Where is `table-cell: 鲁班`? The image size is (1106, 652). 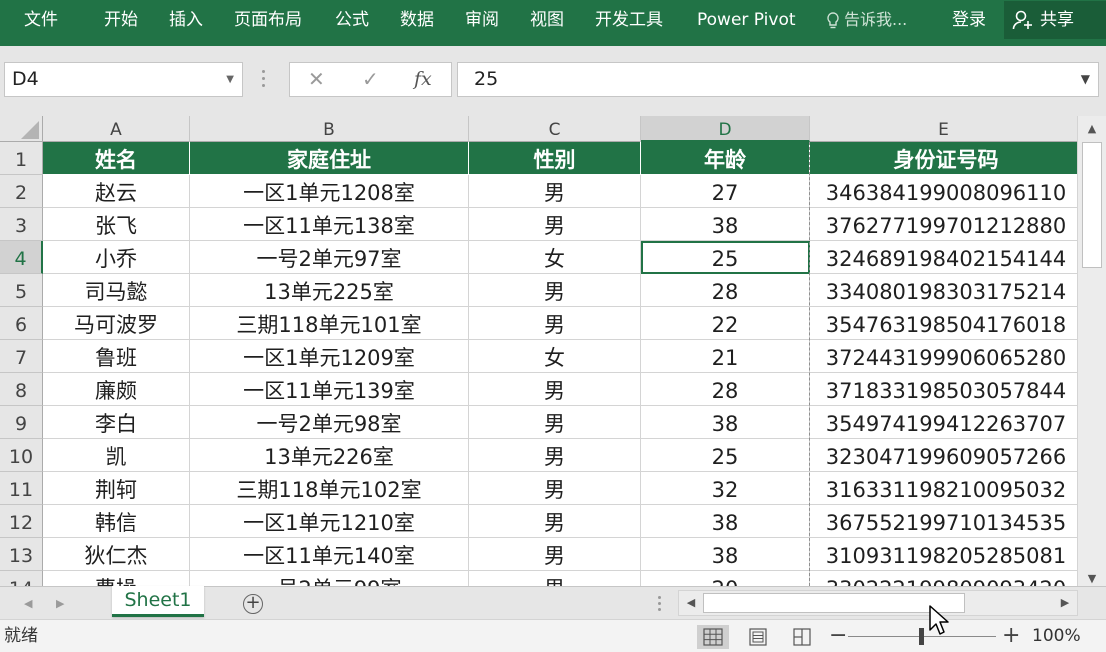 table-cell: 鲁班 is located at coordinates (116, 356).